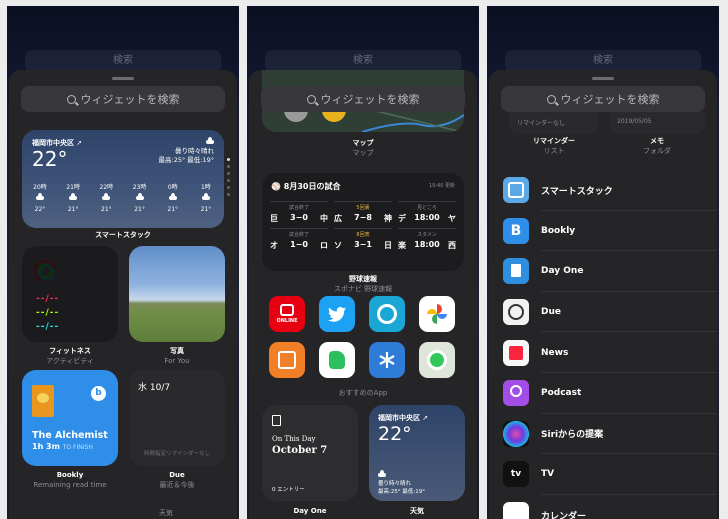 Image resolution: width=728 pixels, height=519 pixels. What do you see at coordinates (229, 179) in the screenshot?
I see `page-dots` at bounding box center [229, 179].